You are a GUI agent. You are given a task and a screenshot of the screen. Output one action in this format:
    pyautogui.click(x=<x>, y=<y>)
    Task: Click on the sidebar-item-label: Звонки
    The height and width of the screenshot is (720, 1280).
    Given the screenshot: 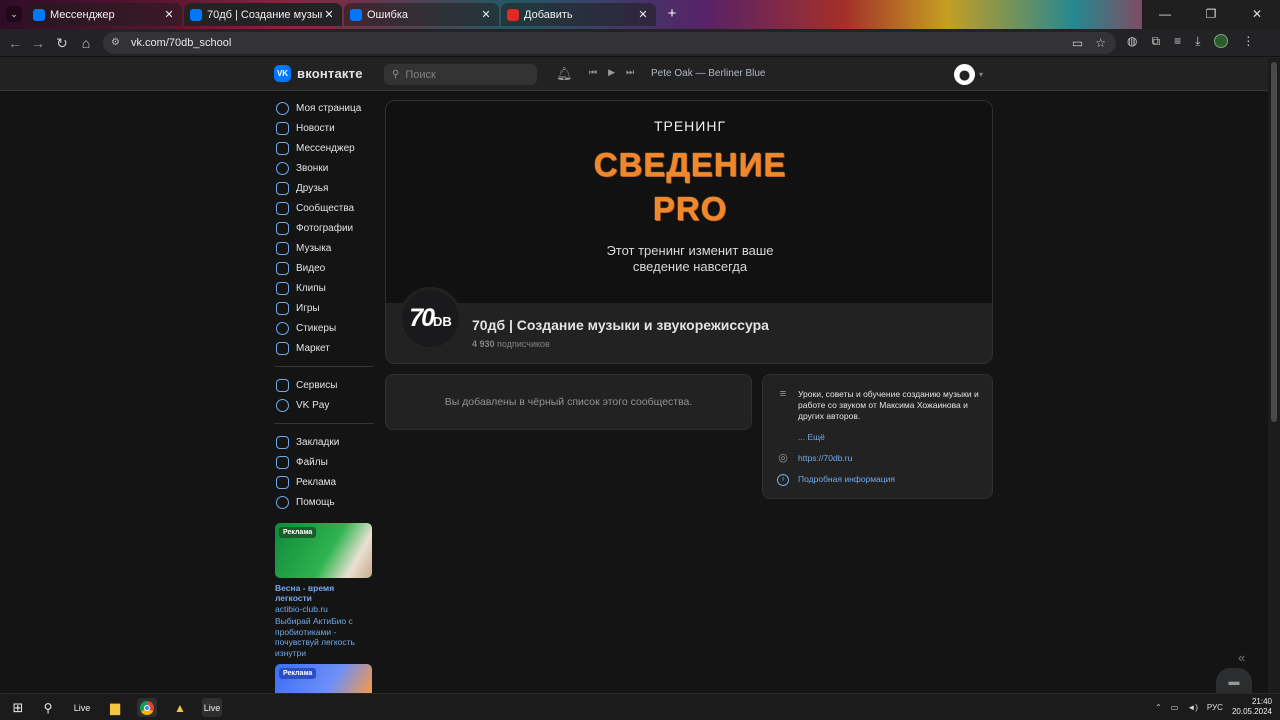 What is the action you would take?
    pyautogui.click(x=312, y=168)
    